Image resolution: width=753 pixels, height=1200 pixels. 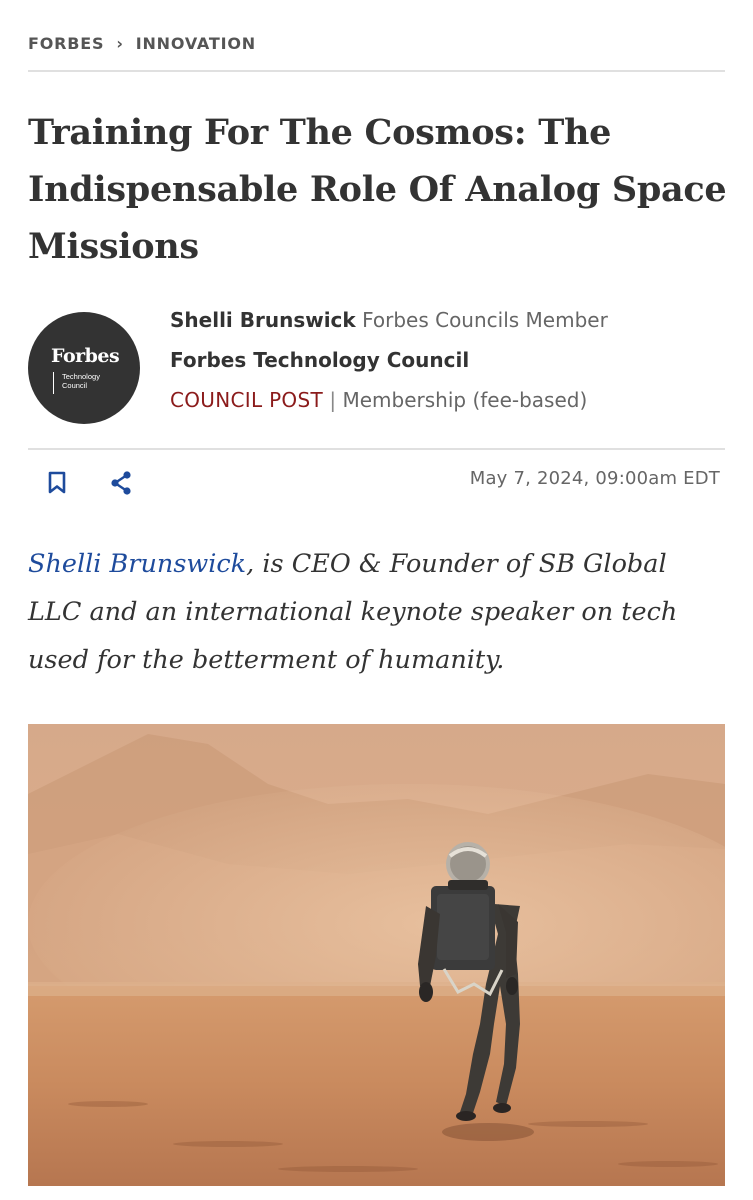 I want to click on byline-divider, so click(x=376, y=449).